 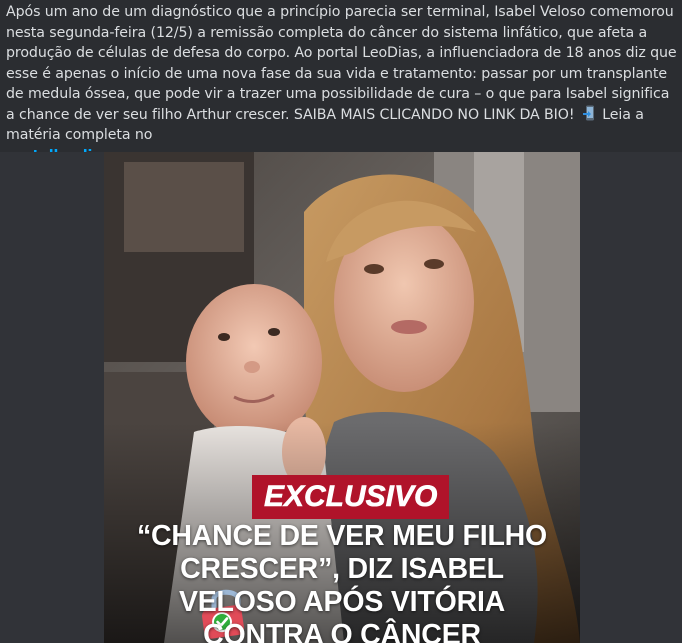 What do you see at coordinates (52, 397) in the screenshot?
I see `image-letterbox-left` at bounding box center [52, 397].